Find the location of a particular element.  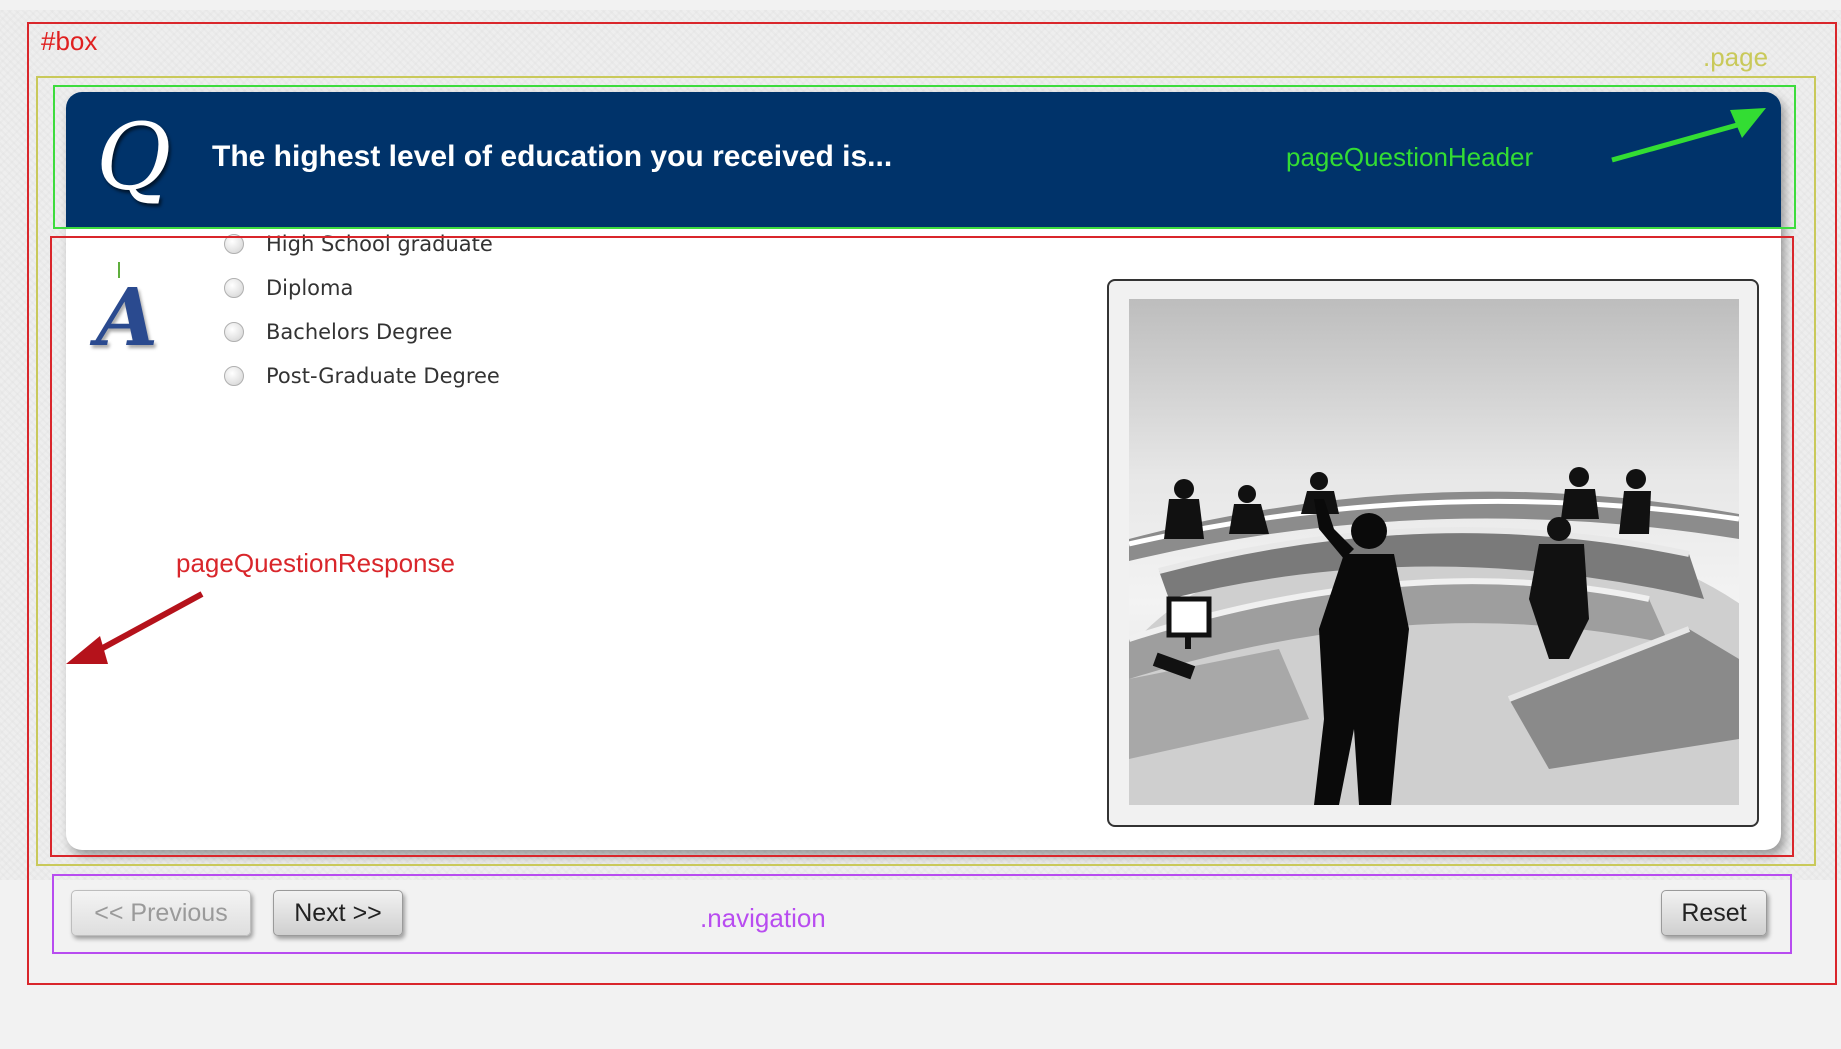

red-arrow-icon is located at coordinates (135, 627).